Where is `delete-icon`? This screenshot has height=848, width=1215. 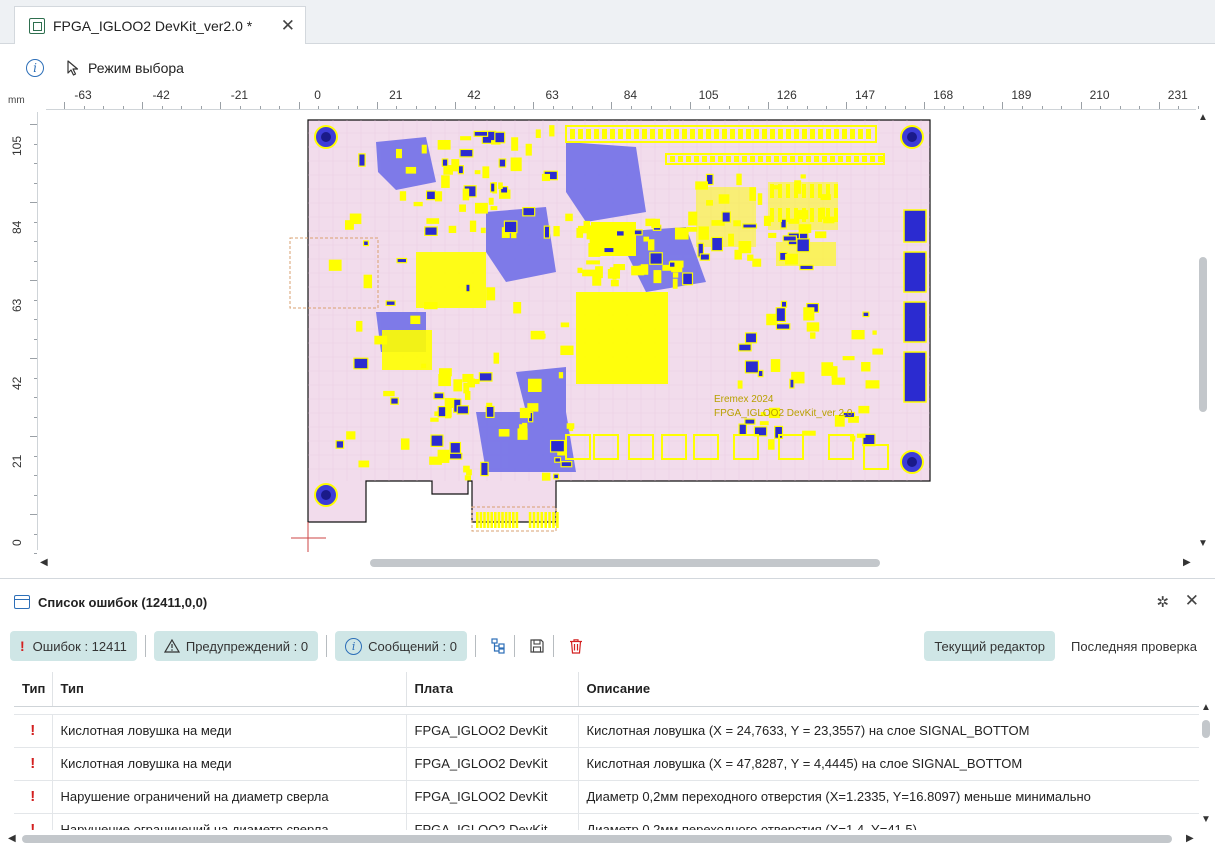
delete-icon is located at coordinates (576, 646).